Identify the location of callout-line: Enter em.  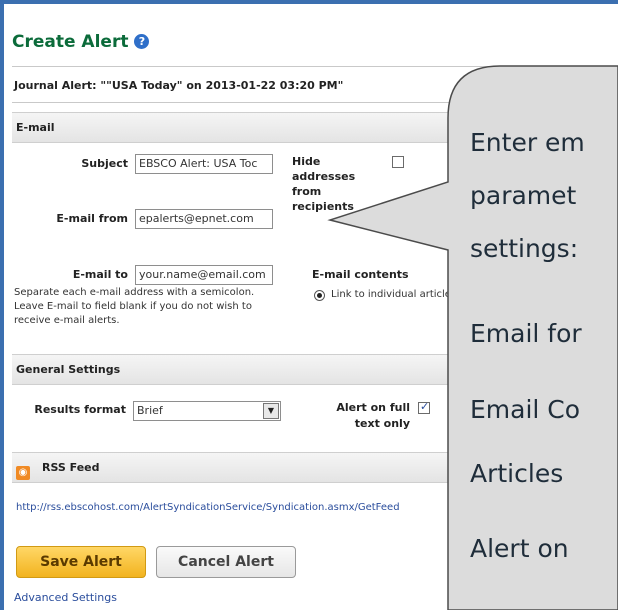
(527, 142).